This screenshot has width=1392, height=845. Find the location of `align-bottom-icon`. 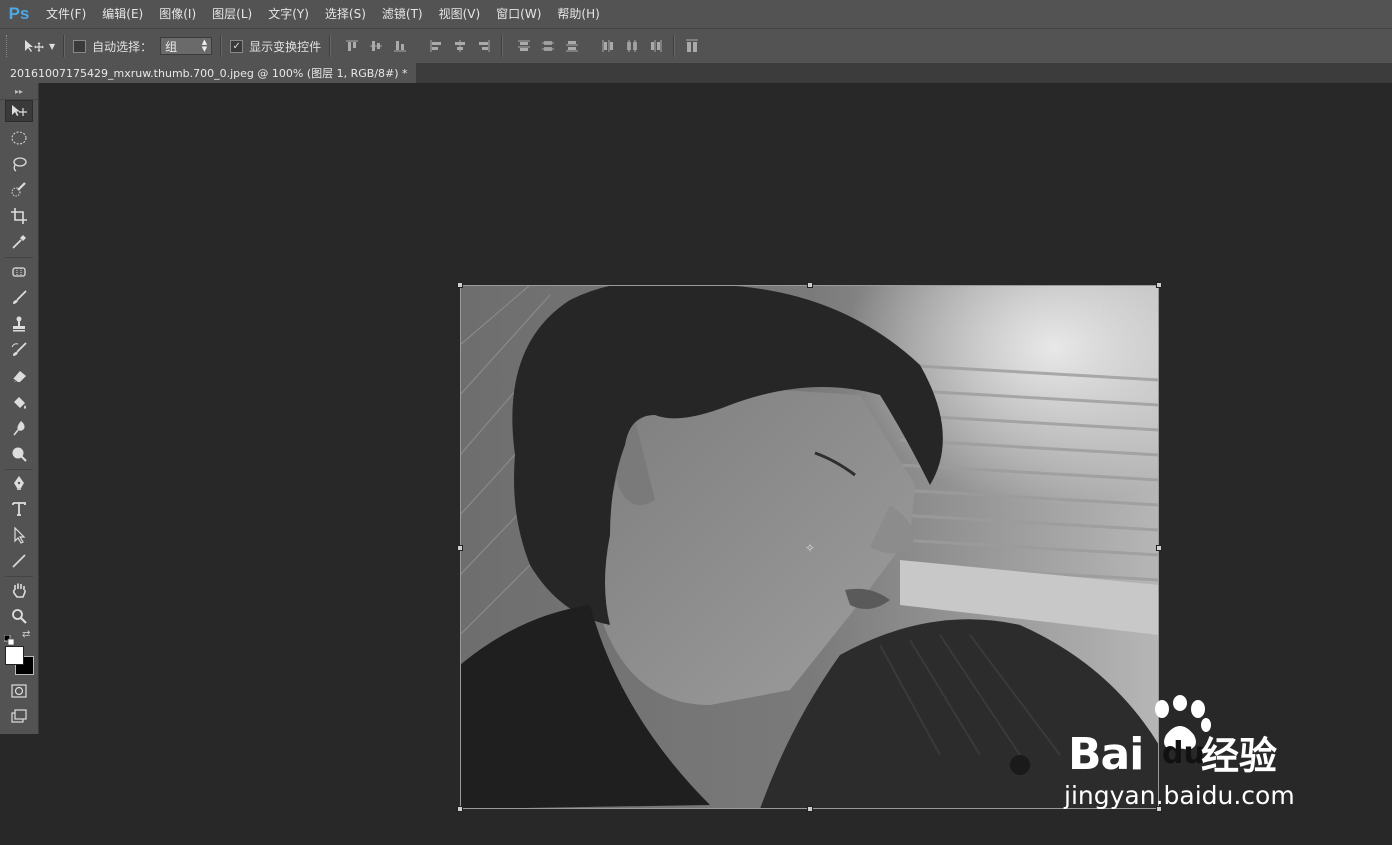

align-bottom-icon is located at coordinates (400, 46).